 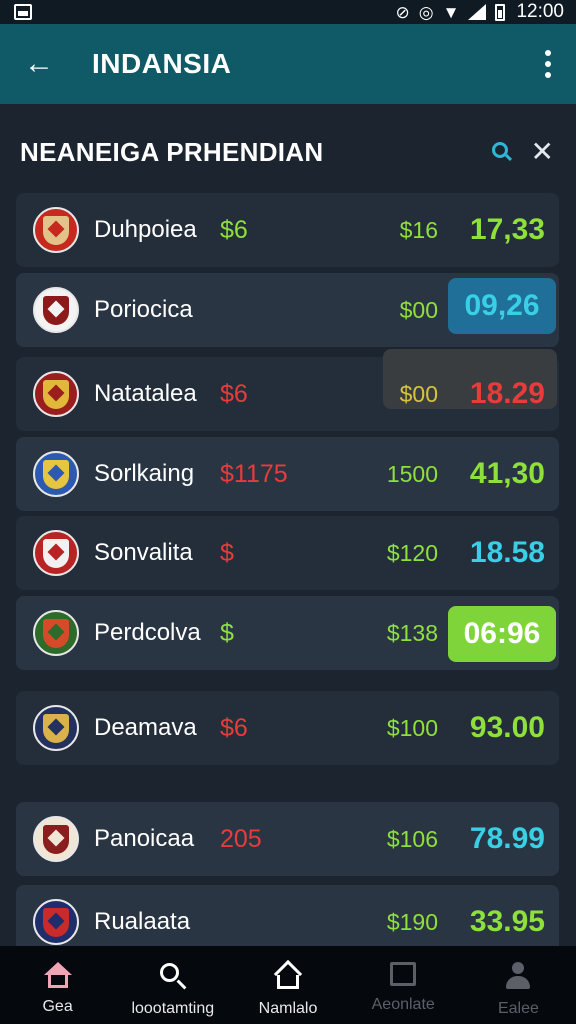 What do you see at coordinates (507, 230) in the screenshot?
I see `odd-c: 17,33` at bounding box center [507, 230].